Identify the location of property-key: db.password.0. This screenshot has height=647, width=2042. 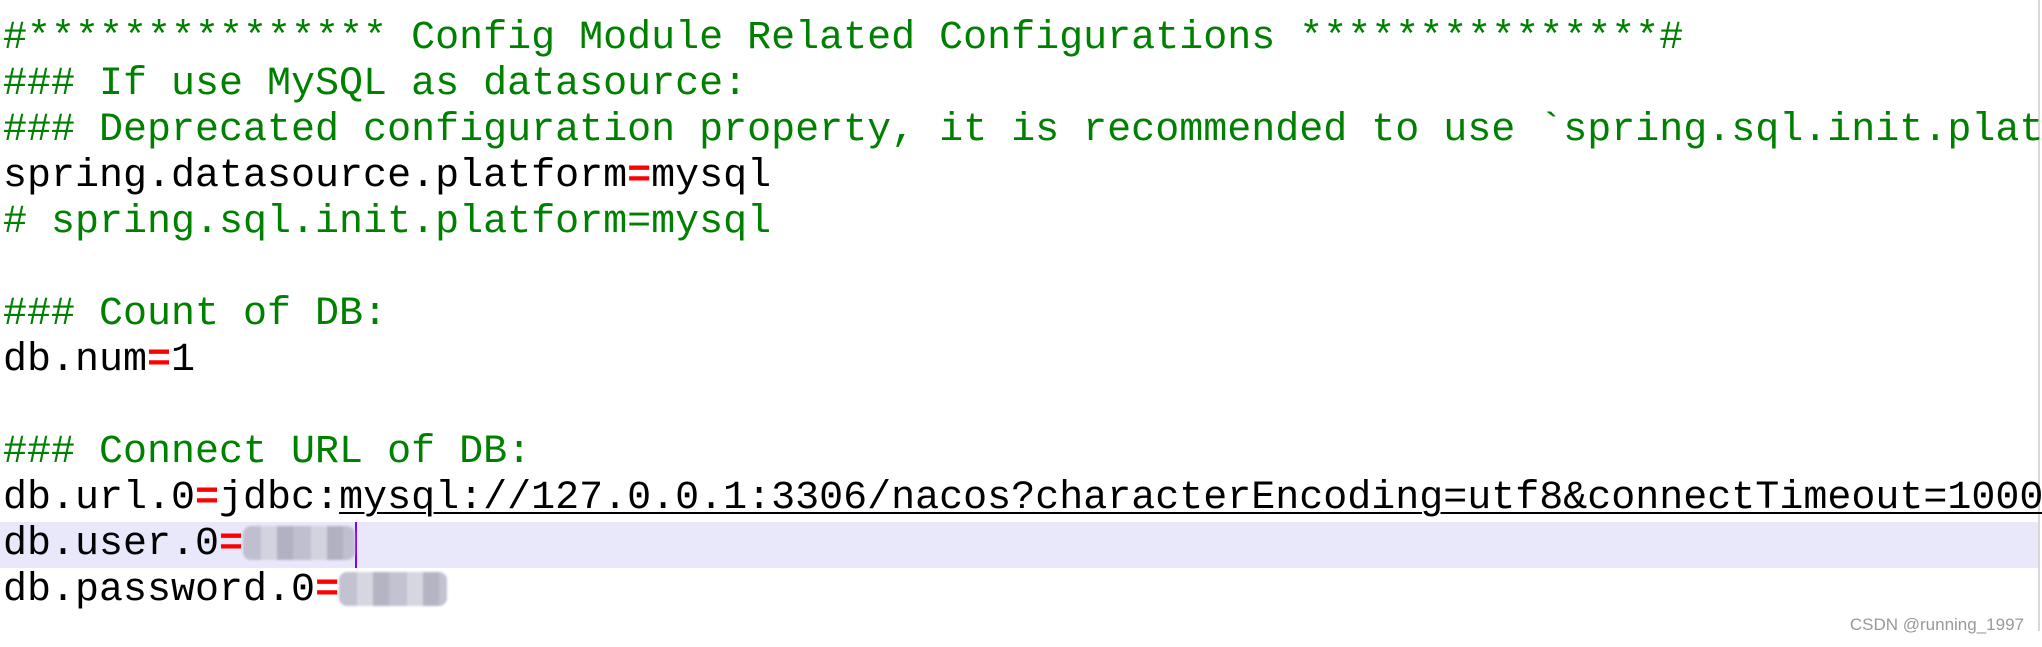
(159, 590).